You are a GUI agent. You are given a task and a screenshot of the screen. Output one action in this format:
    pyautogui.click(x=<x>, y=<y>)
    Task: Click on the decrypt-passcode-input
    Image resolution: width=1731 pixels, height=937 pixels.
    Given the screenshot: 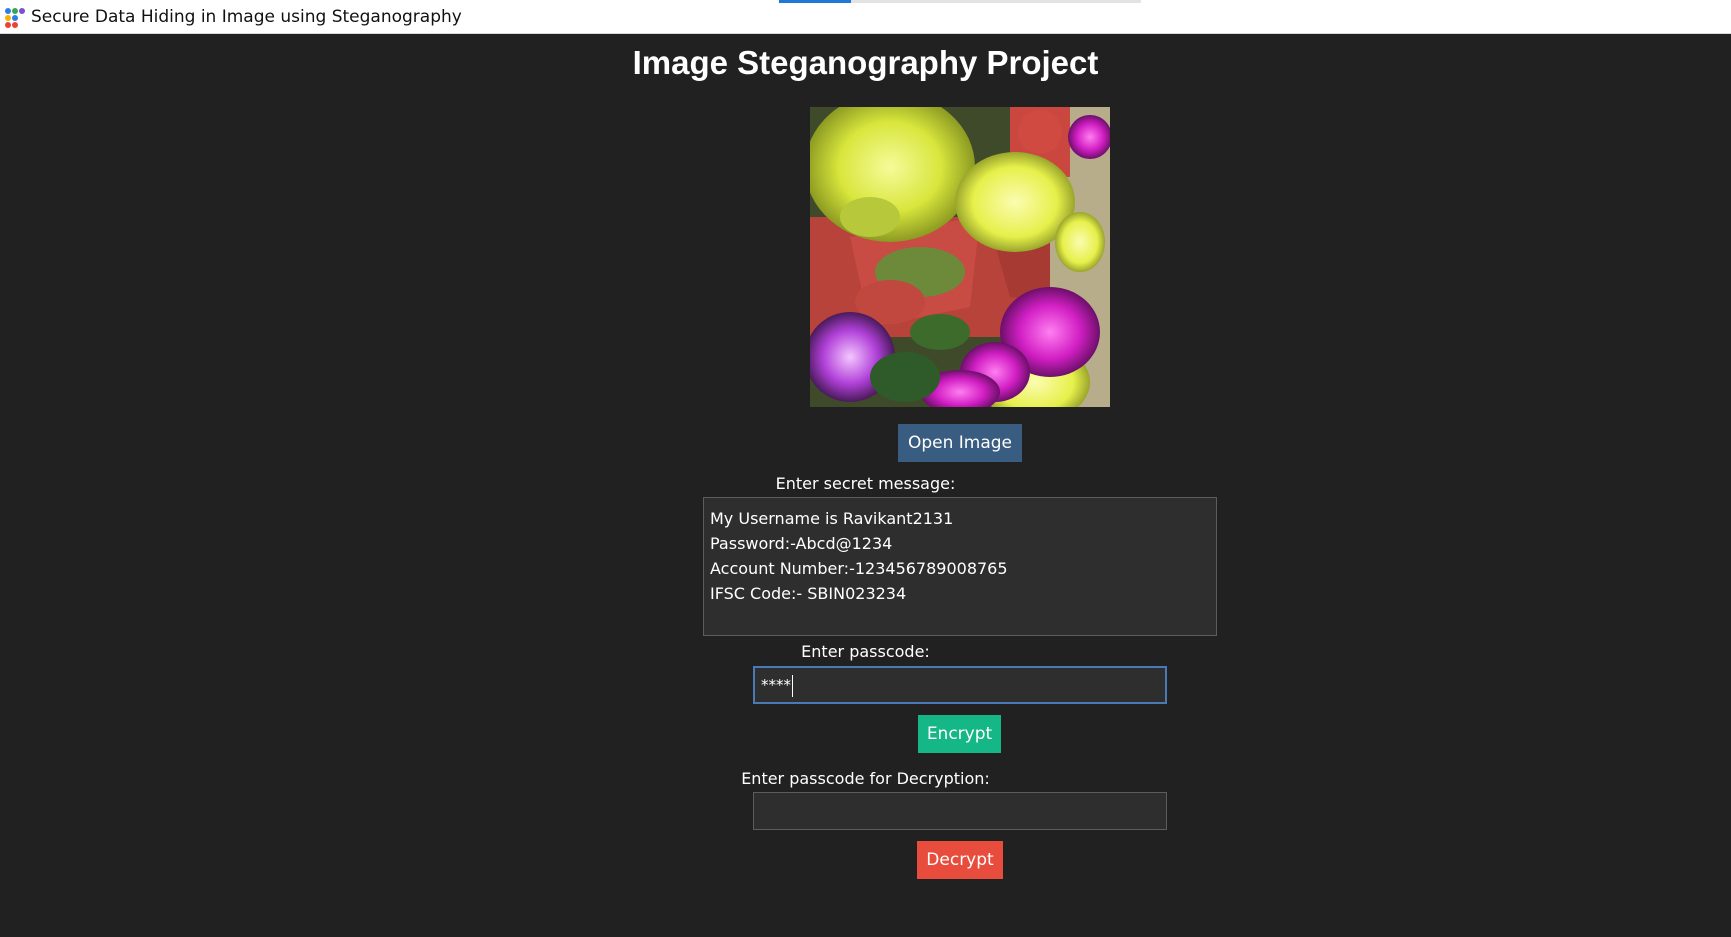 What is the action you would take?
    pyautogui.click(x=960, y=811)
    